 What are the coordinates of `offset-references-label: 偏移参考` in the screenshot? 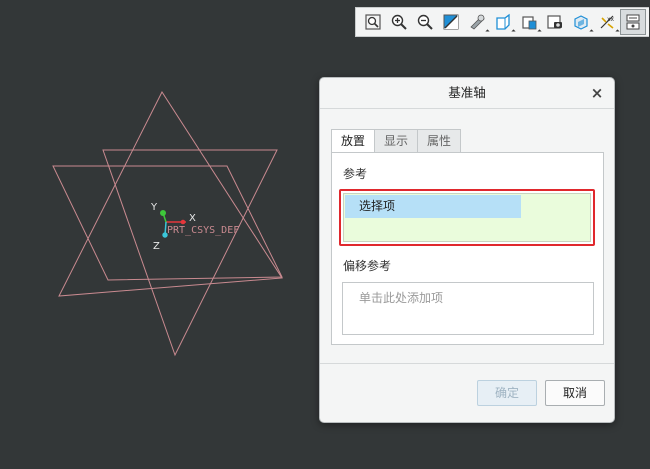 It's located at (367, 266).